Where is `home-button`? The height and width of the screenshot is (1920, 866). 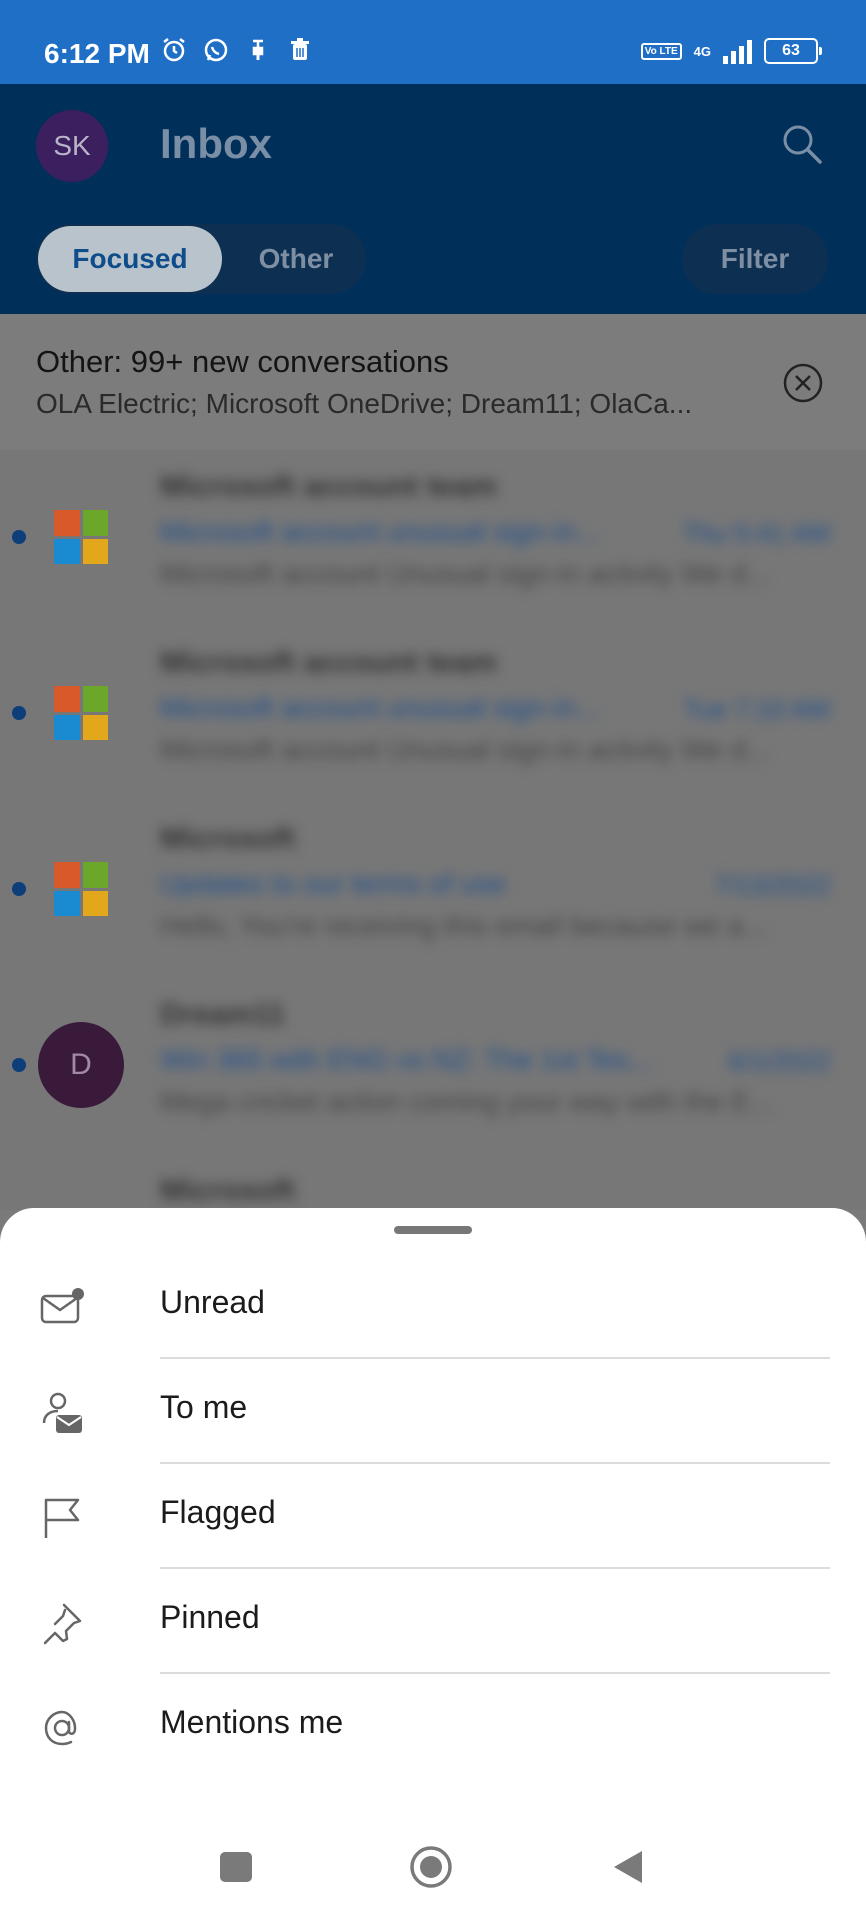
home-button is located at coordinates (431, 1867).